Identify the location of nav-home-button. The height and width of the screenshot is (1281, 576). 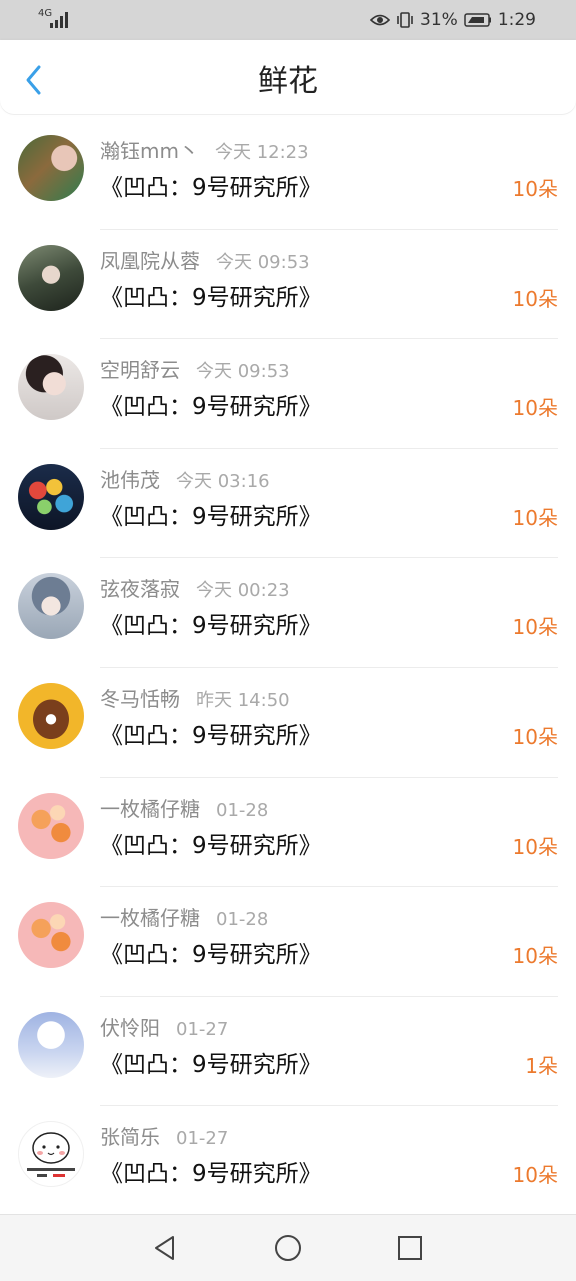
(288, 1248).